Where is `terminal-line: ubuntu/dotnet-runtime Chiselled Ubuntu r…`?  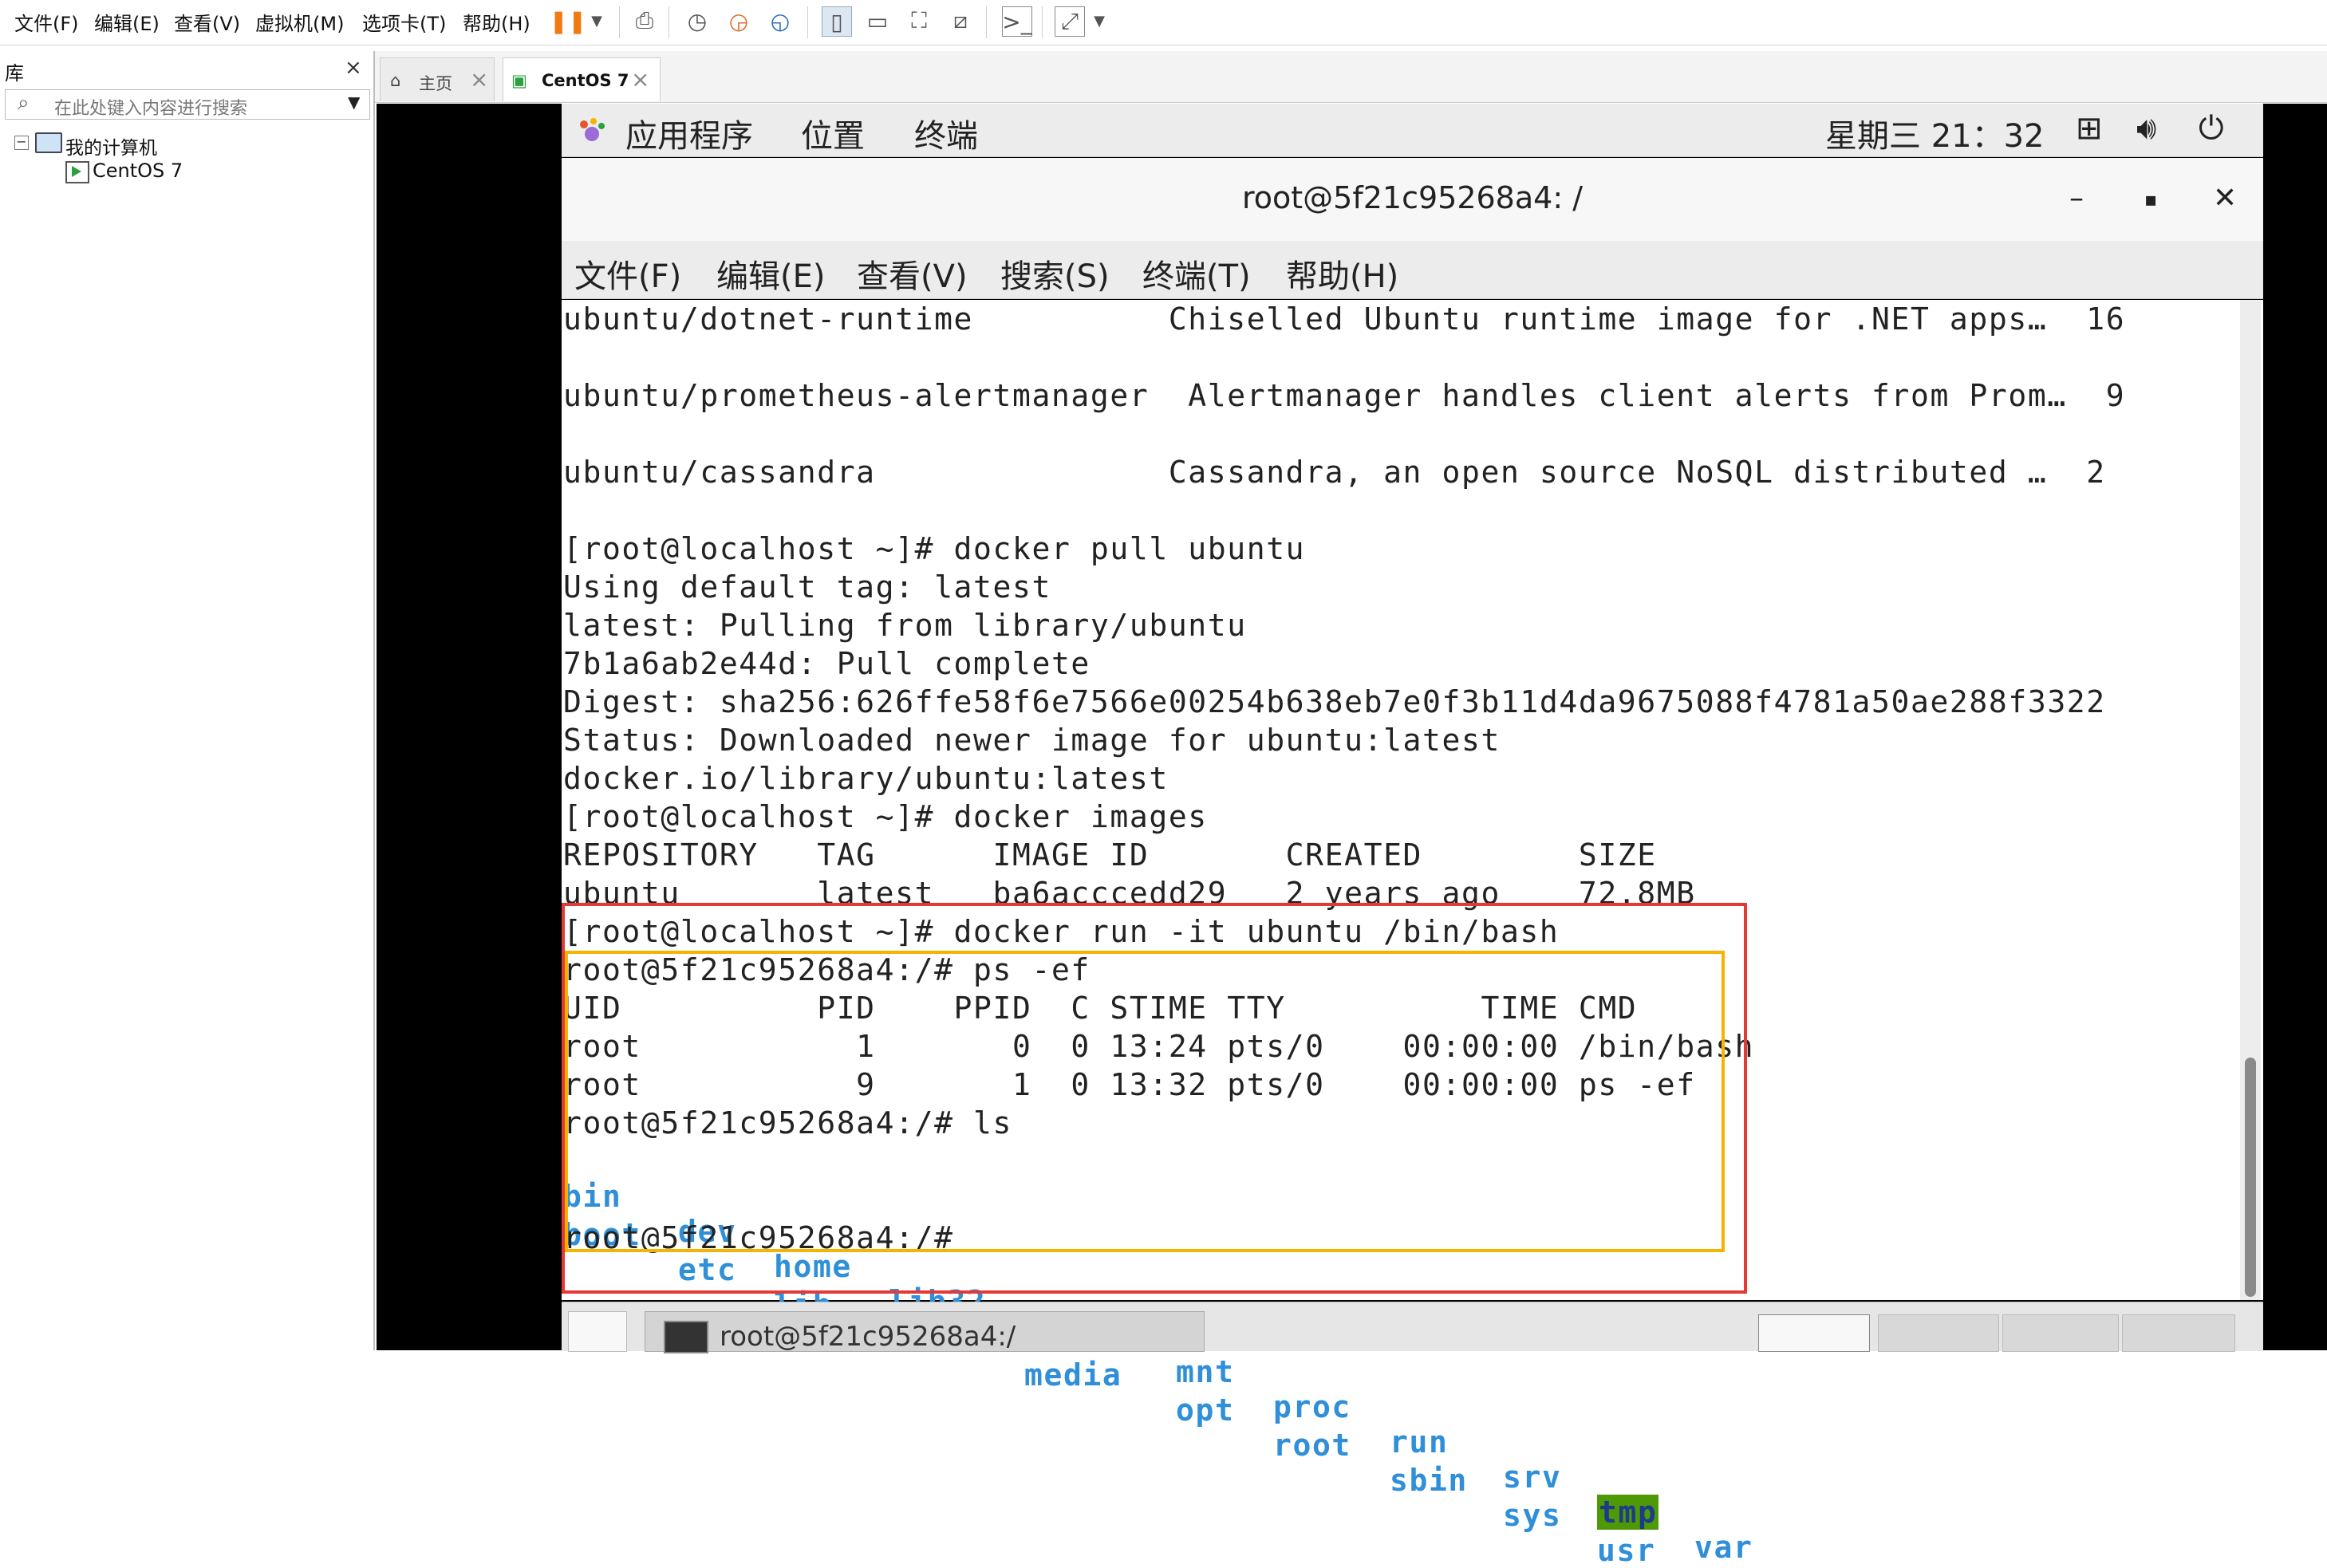 terminal-line: ubuntu/dotnet-runtime Chiselled Ubuntu r… is located at coordinates (1344, 319).